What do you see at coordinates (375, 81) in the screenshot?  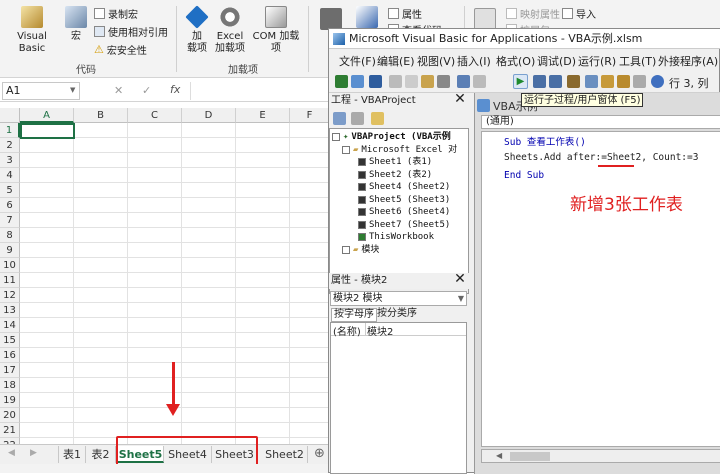 I see `save-icon` at bounding box center [375, 81].